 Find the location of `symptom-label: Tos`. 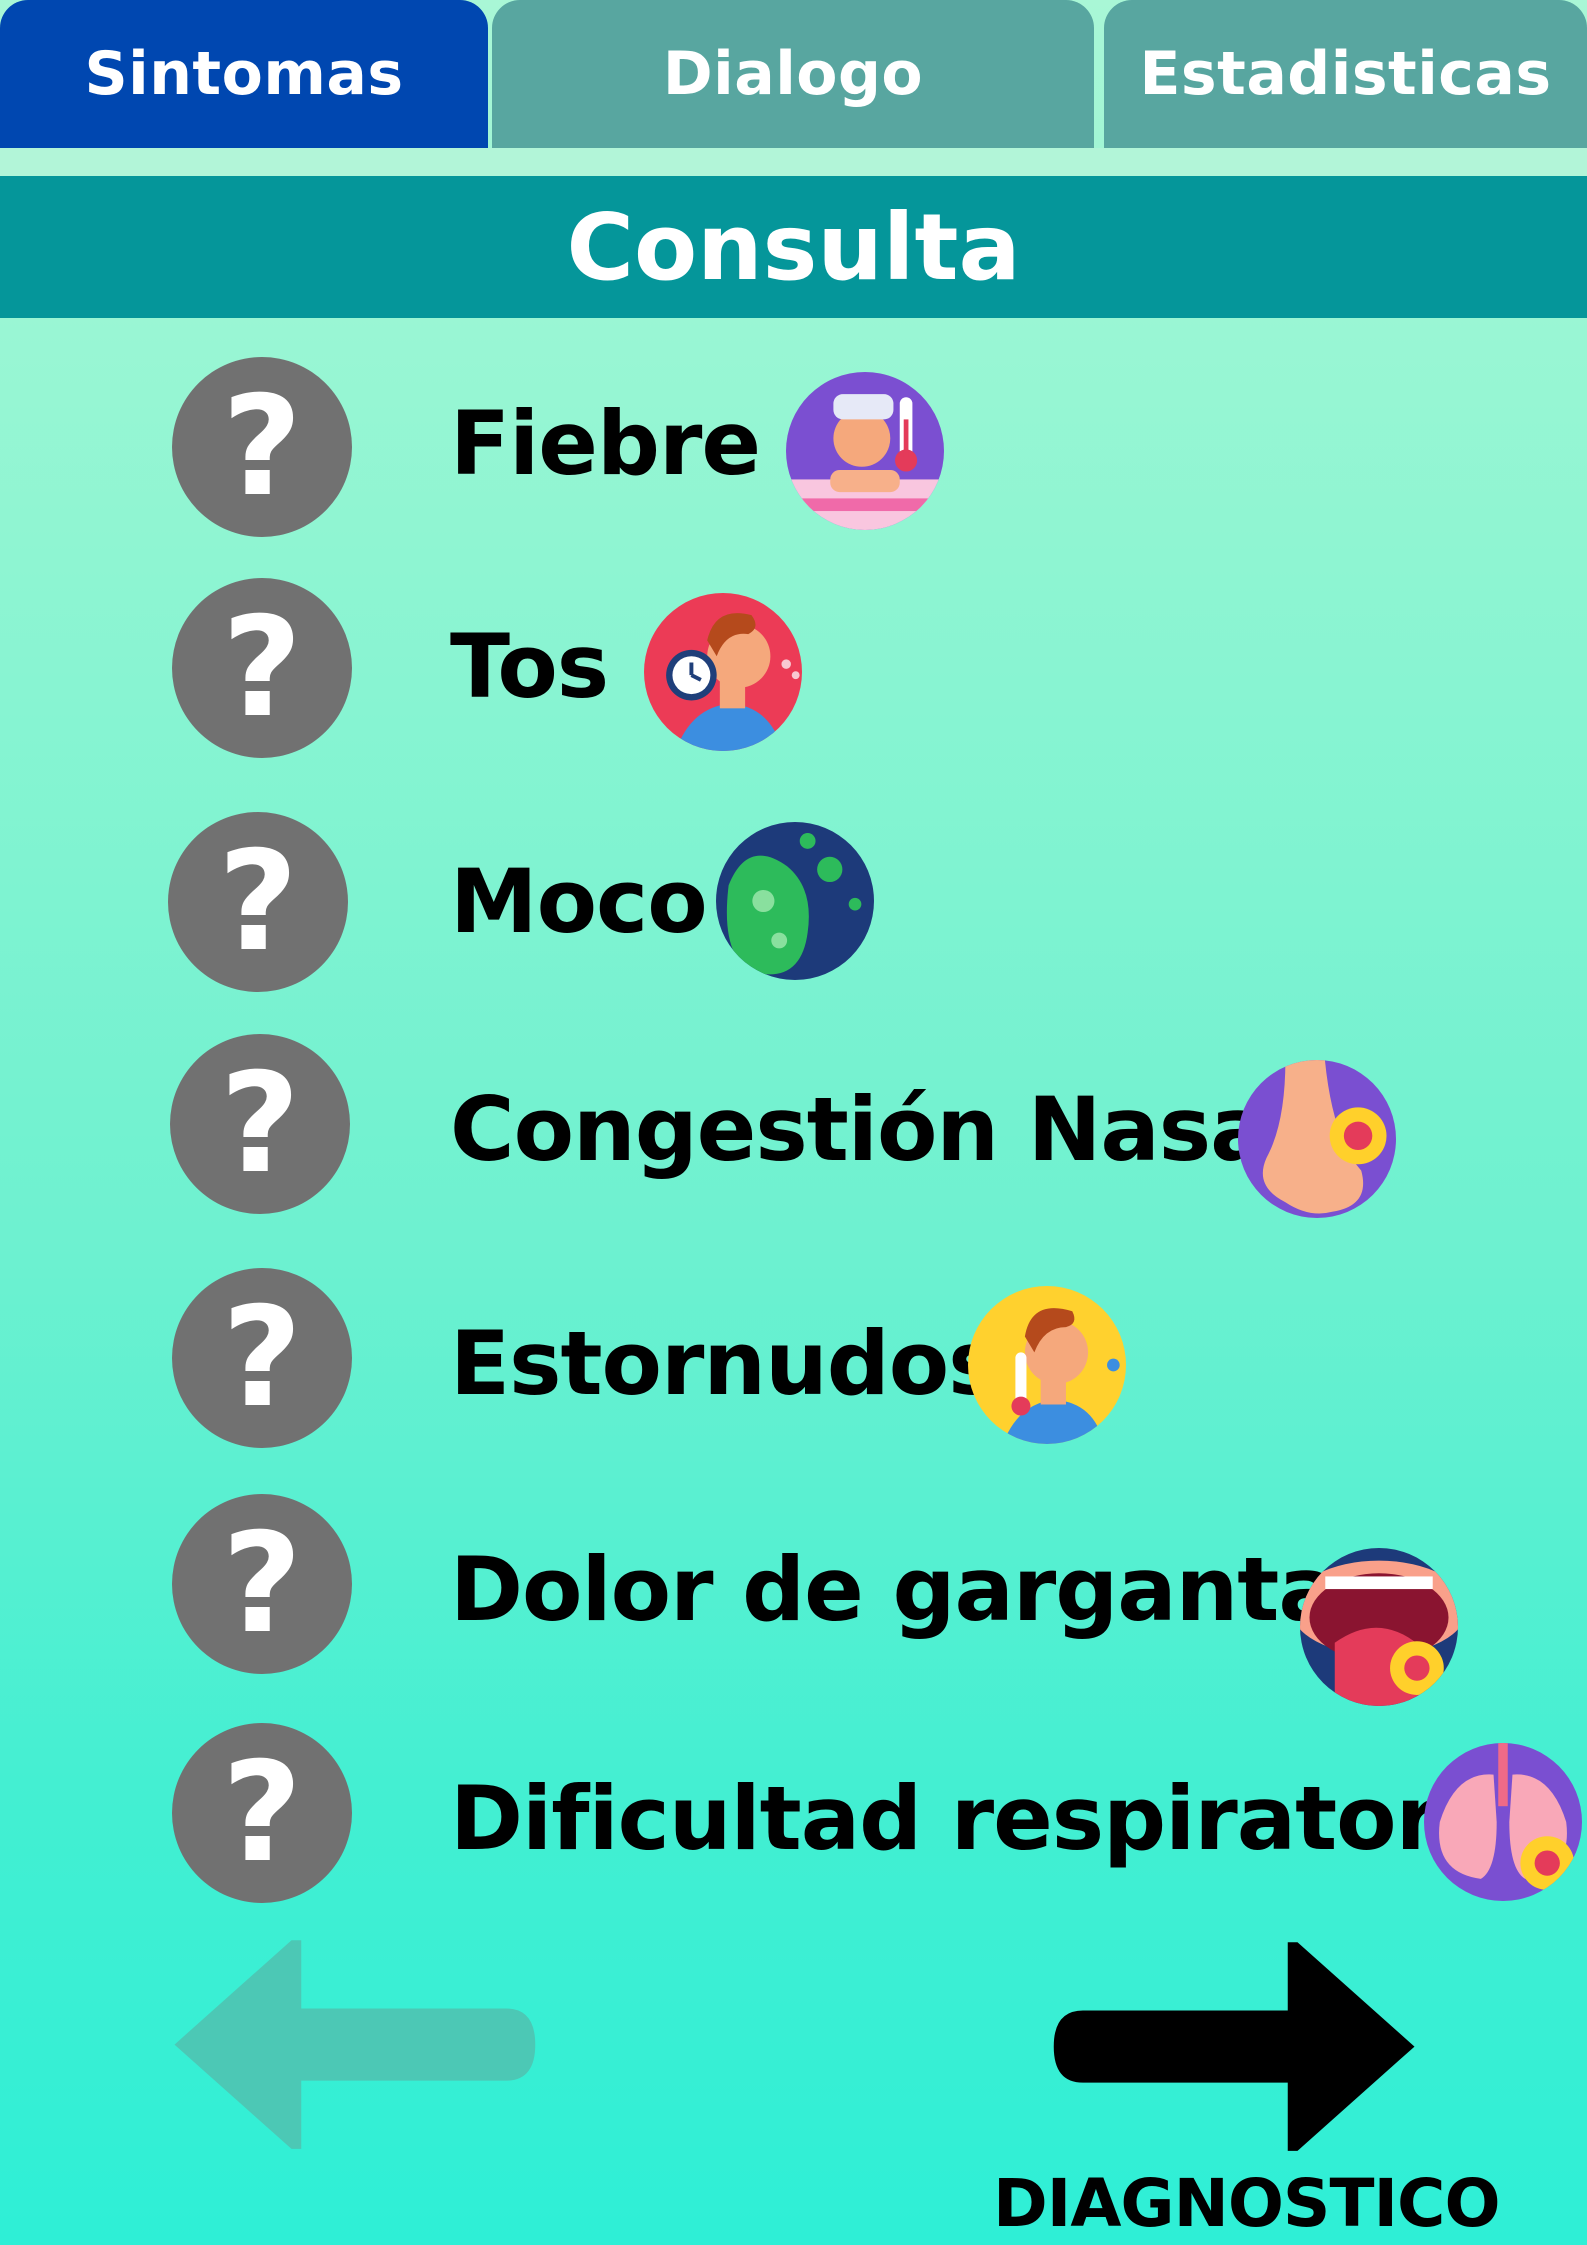

symptom-label: Tos is located at coordinates (529, 666).